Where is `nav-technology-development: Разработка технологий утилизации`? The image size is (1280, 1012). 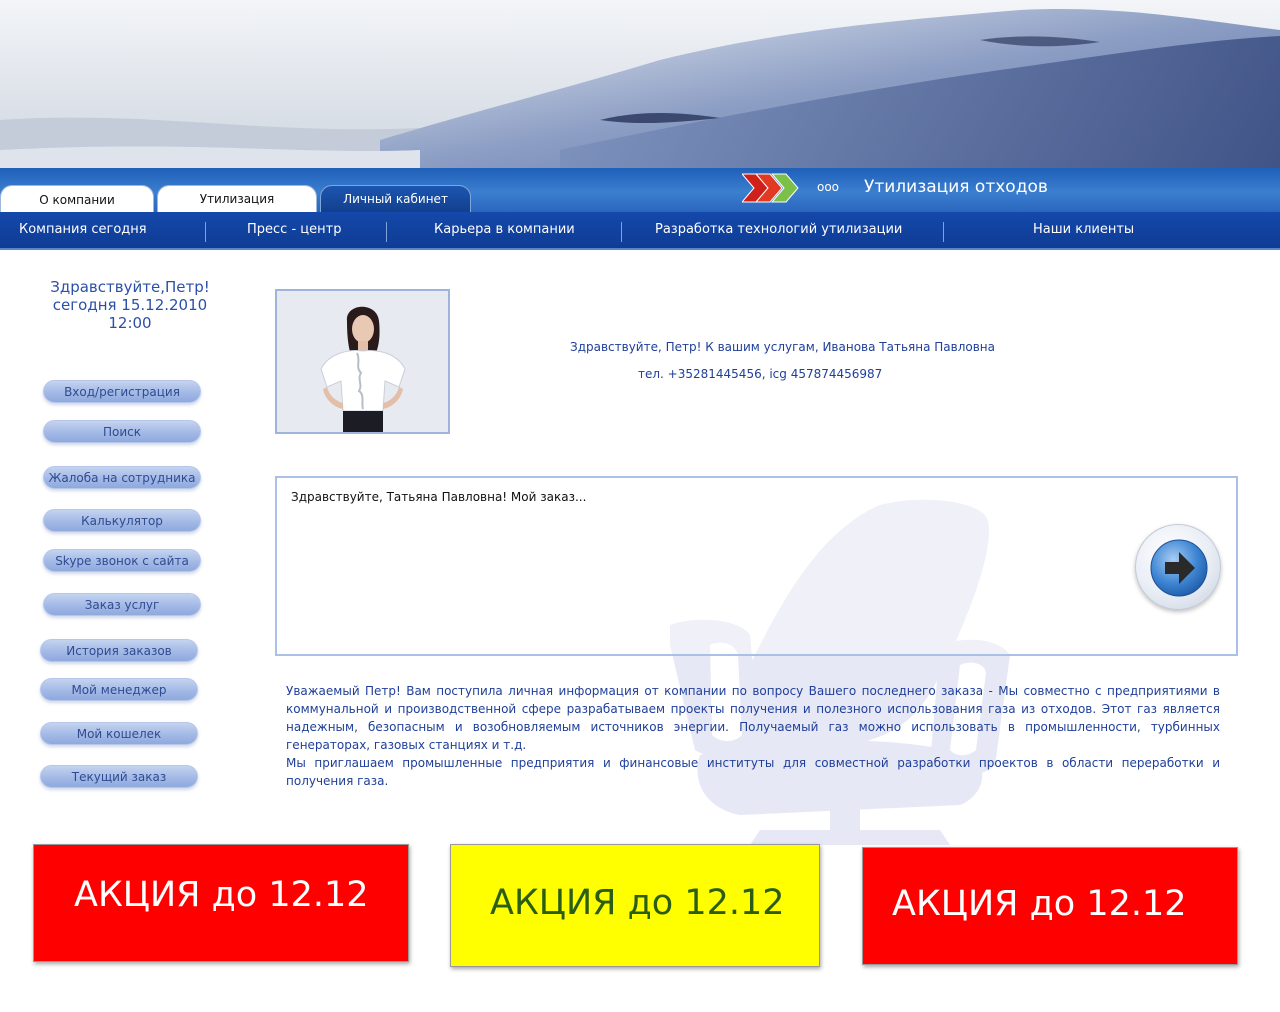
nav-technology-development: Разработка технологий утилизации is located at coordinates (778, 231).